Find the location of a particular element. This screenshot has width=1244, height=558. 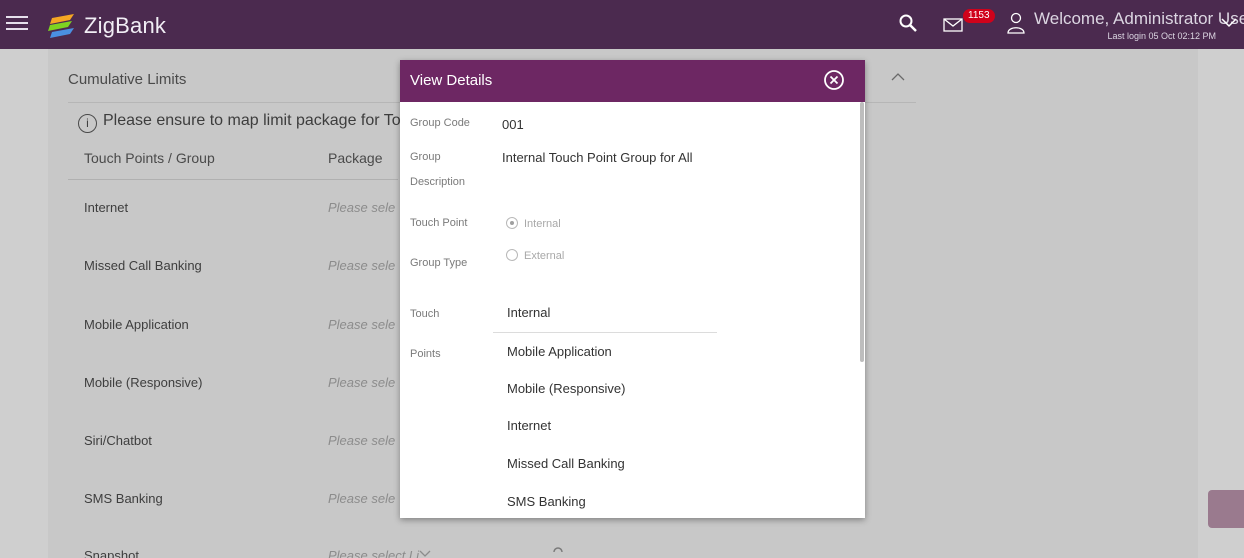

radio-internal-label: Internal is located at coordinates (542, 224).